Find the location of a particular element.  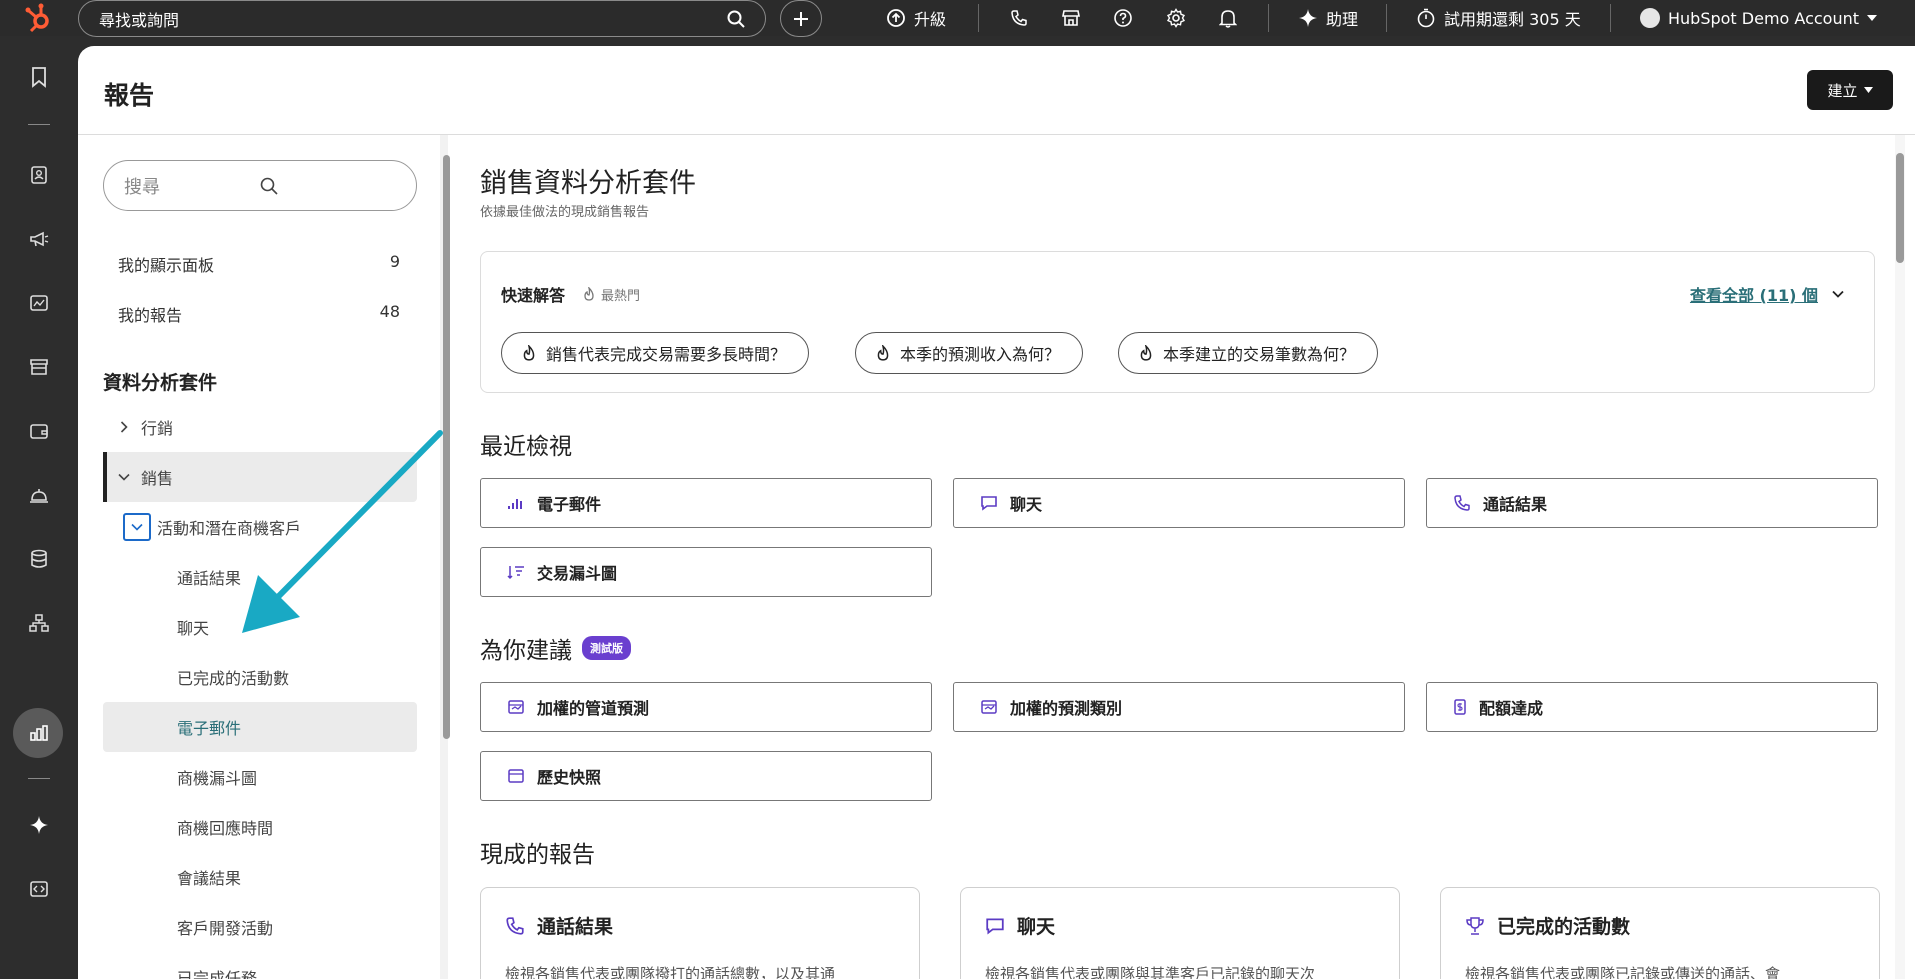

report-card-chats: 聊天 檢視各銷售代表或團隊與其準客戶已記錄的聊天次 is located at coordinates (1180, 933).